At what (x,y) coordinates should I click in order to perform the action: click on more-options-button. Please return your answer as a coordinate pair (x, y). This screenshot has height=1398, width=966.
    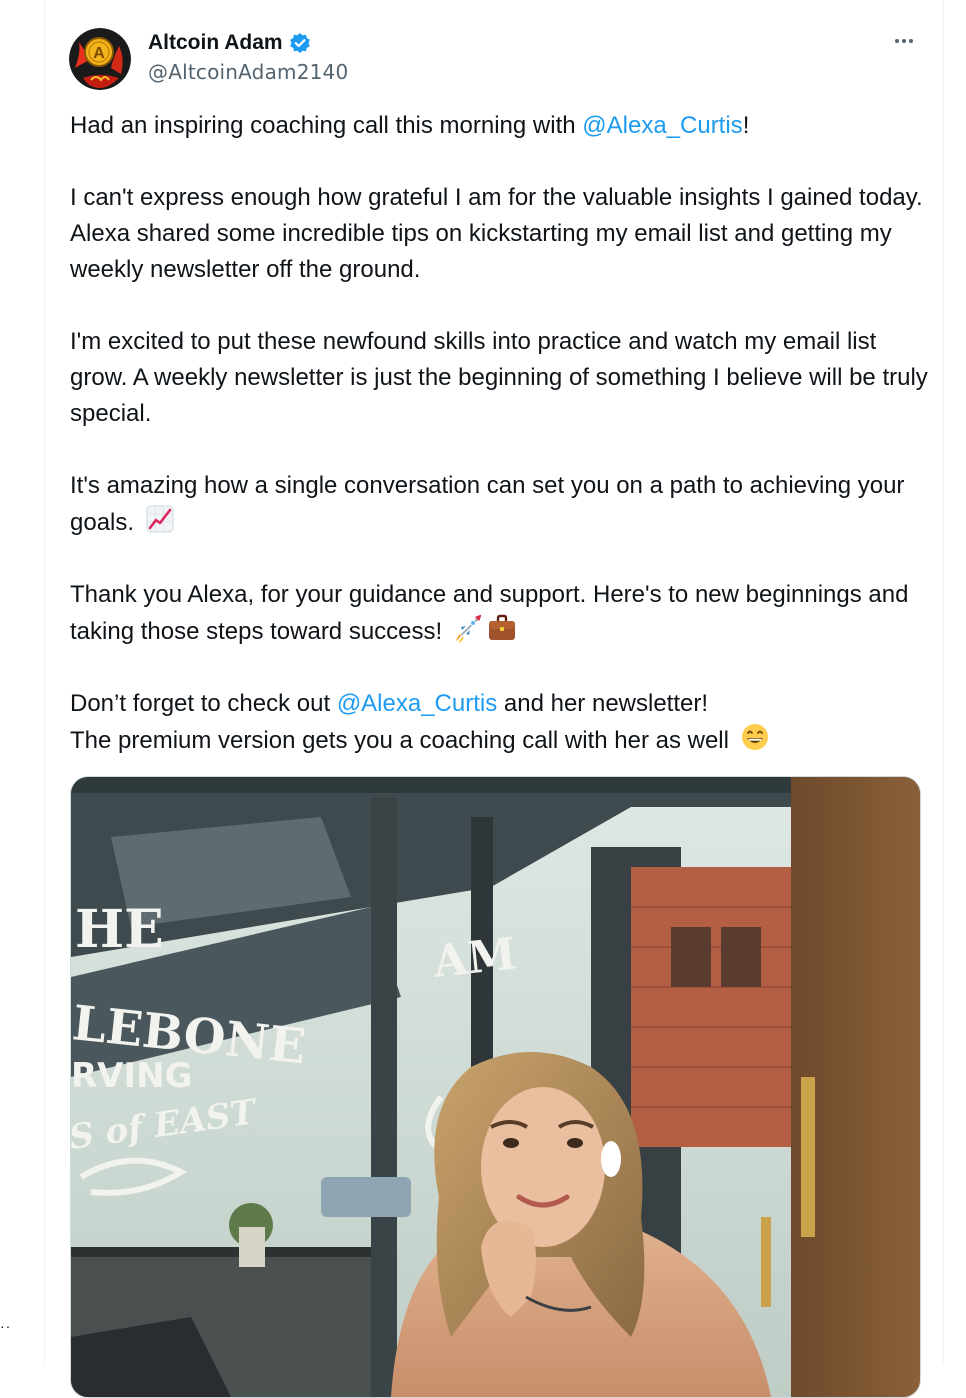
    Looking at the image, I should click on (904, 41).